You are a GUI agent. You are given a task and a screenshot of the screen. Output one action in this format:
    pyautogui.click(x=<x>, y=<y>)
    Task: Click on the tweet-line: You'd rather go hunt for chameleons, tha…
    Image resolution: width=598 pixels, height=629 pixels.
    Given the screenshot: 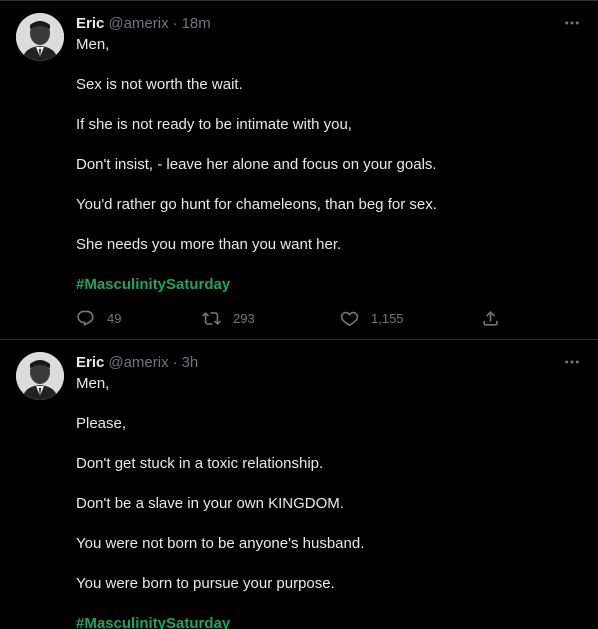 What is the action you would take?
    pyautogui.click(x=256, y=204)
    